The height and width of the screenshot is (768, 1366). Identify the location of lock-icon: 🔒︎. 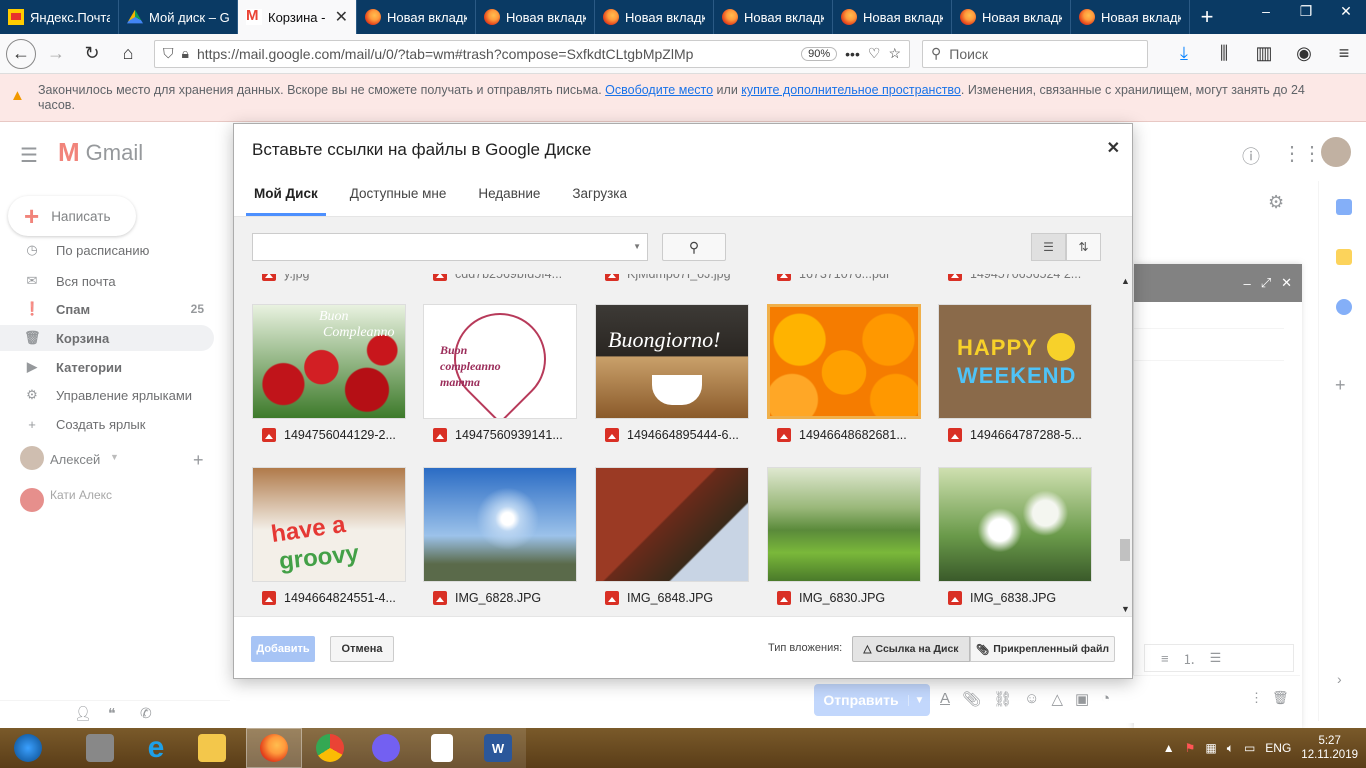
(185, 53).